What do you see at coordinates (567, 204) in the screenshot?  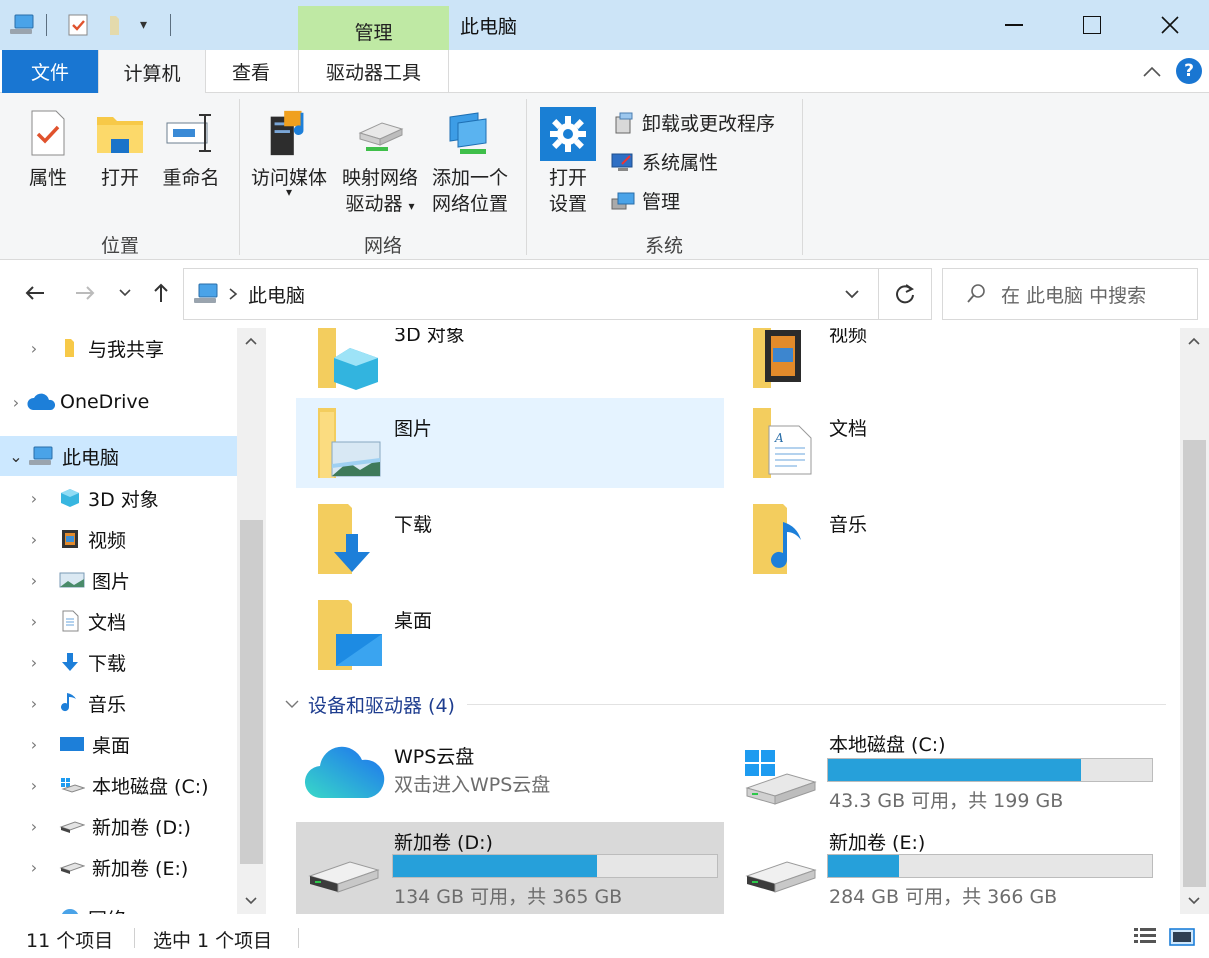 I see `open-settings-label-2: 设置` at bounding box center [567, 204].